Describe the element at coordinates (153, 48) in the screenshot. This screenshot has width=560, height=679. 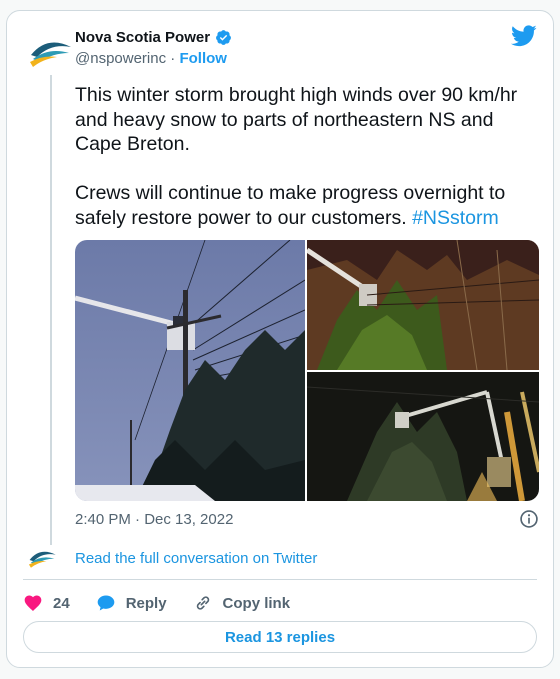
I see `author-block: Nova Scotia Power @nspowerinc · Follow` at that location.